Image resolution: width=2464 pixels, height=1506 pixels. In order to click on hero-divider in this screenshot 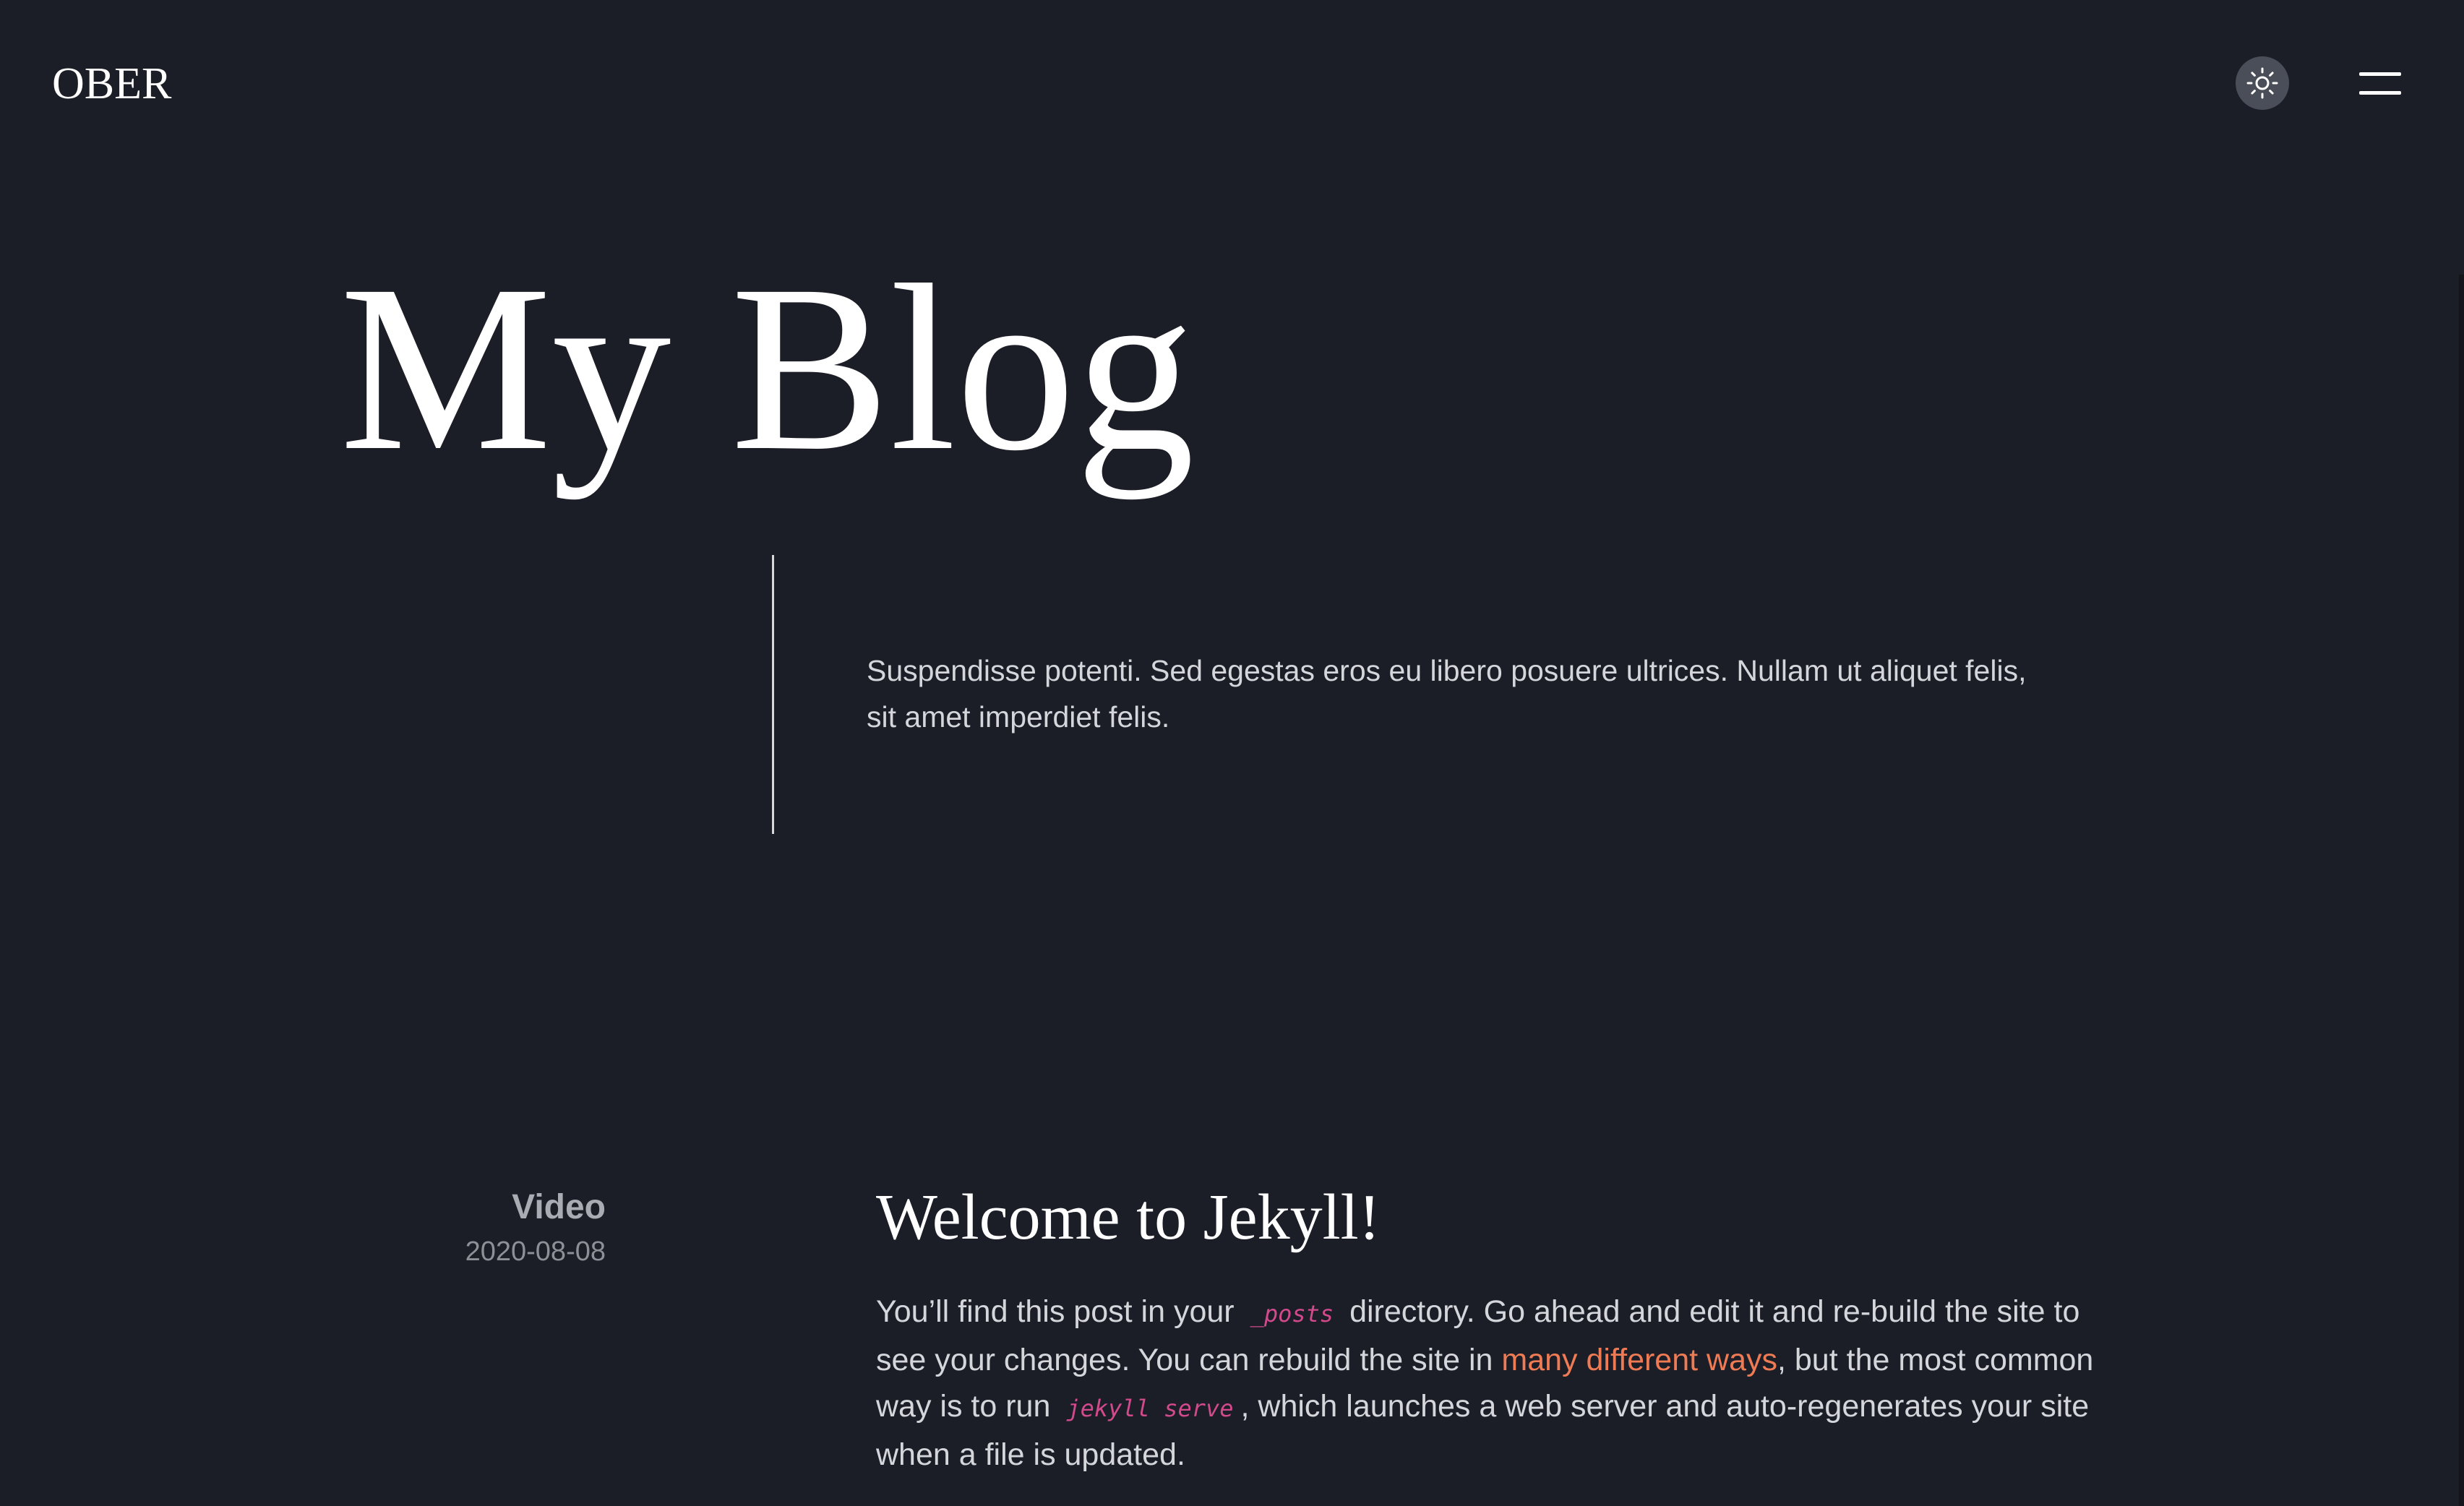, I will do `click(773, 694)`.